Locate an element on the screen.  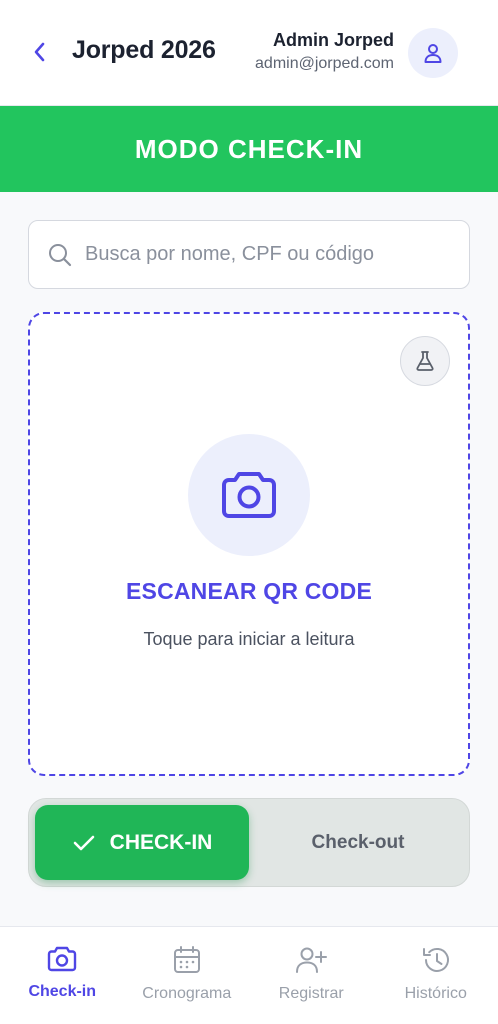
mode-banner-label: MODO CHECK-IN is located at coordinates (249, 148).